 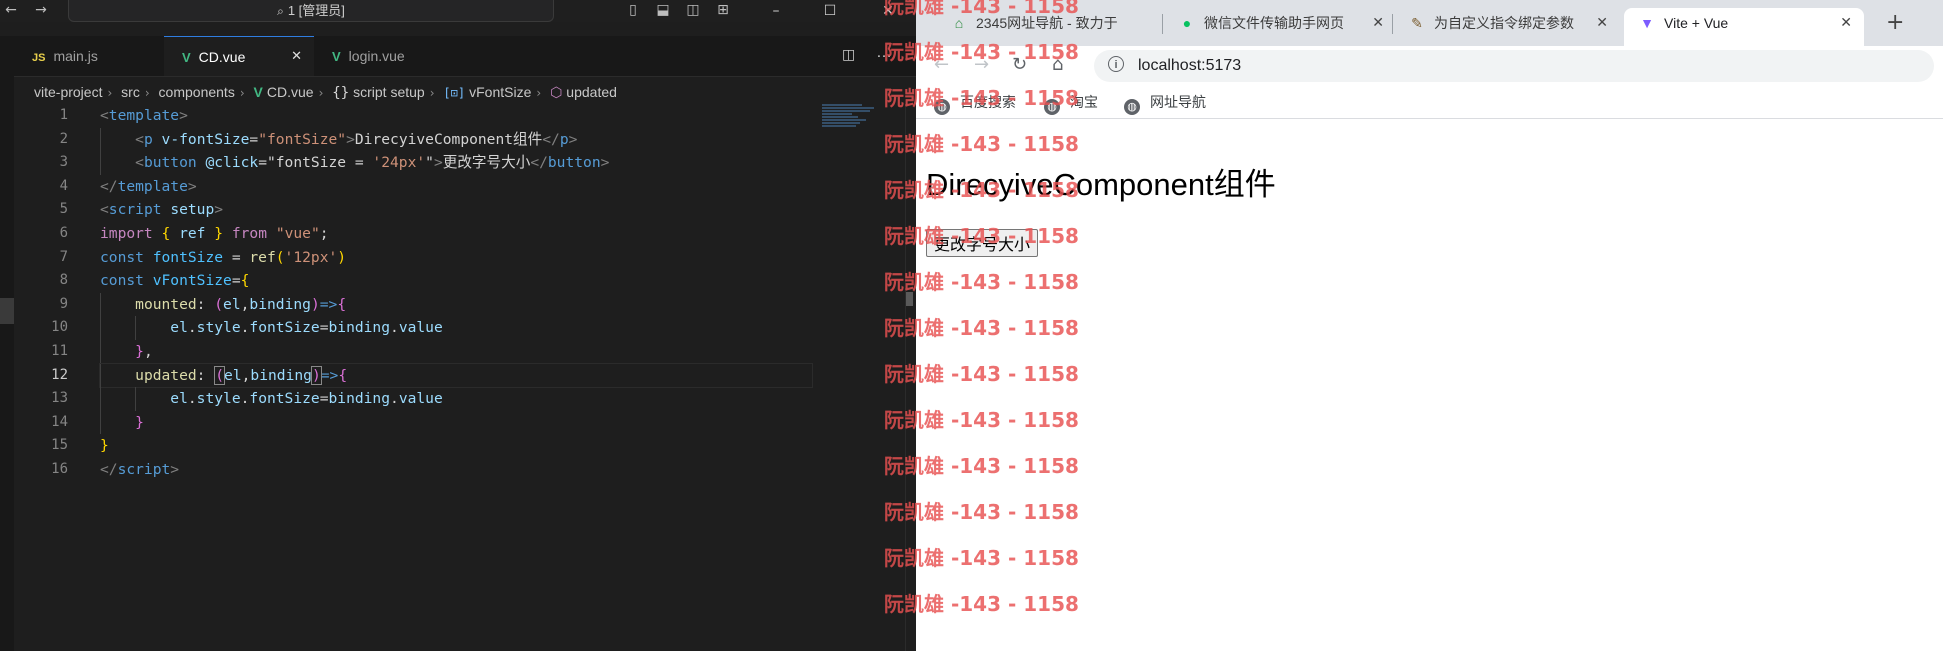 I want to click on variable-icon: [⊡], so click(x=454, y=93).